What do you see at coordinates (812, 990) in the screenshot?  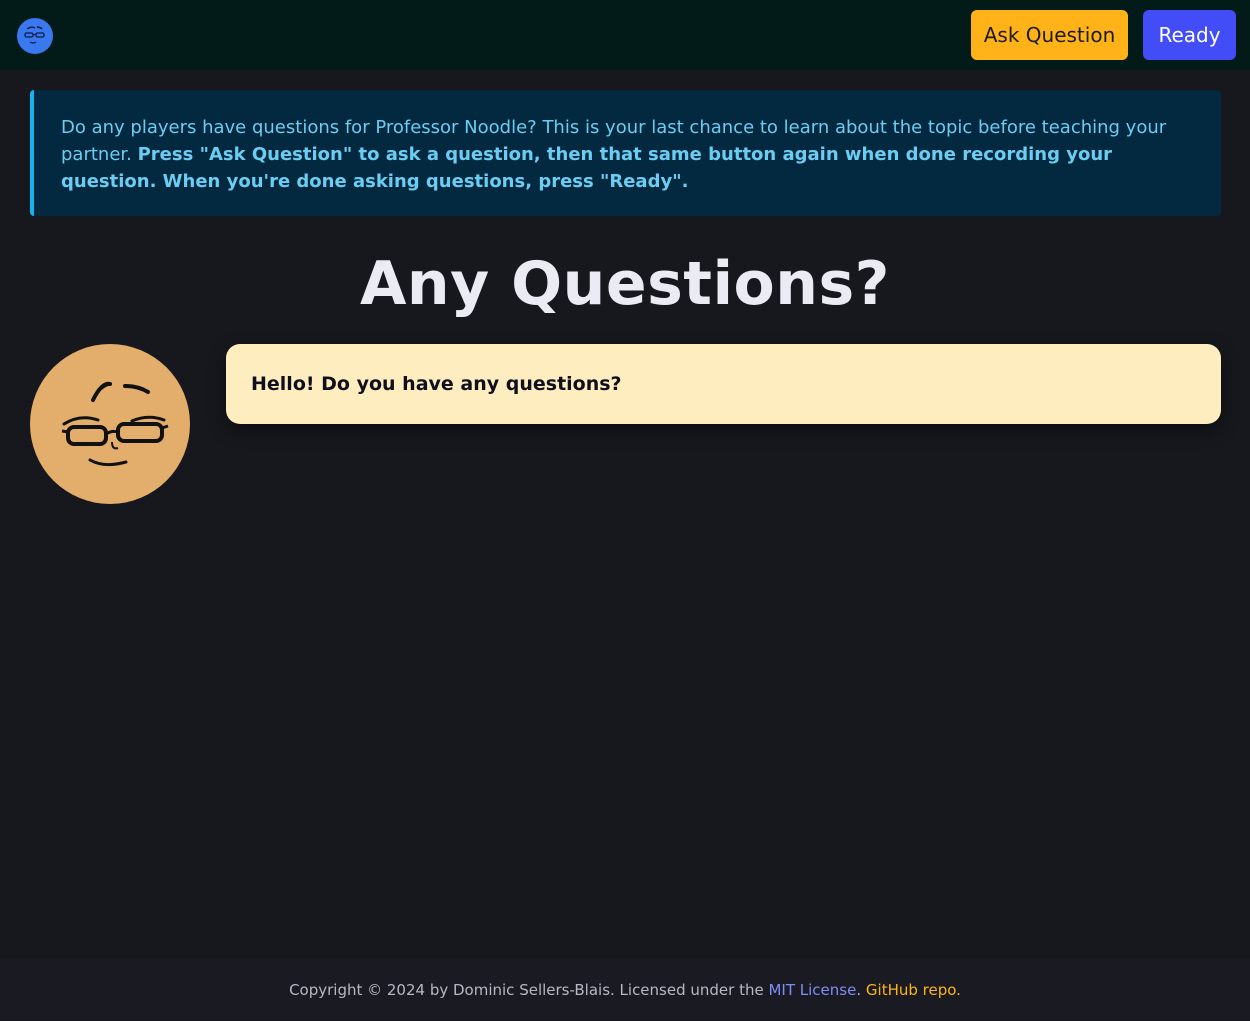 I see `mit-license-link: MIT License` at bounding box center [812, 990].